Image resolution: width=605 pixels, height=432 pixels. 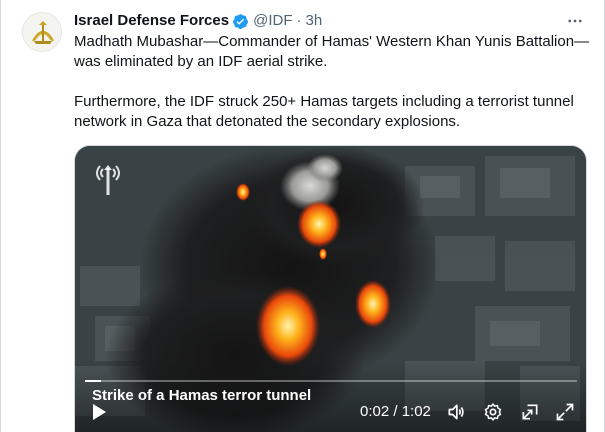 I want to click on idf-spokesperson-icon, so click(x=108, y=179).